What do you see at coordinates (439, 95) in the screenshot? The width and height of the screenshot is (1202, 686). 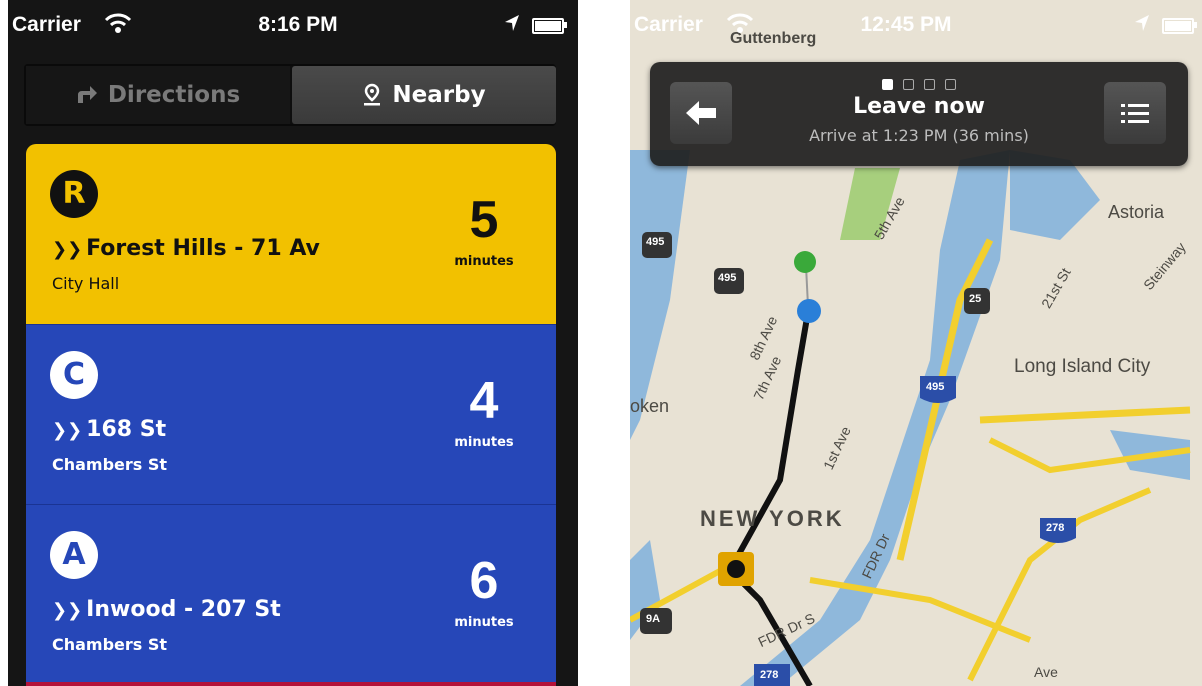 I see `tab-nearby-label: Nearby` at bounding box center [439, 95].